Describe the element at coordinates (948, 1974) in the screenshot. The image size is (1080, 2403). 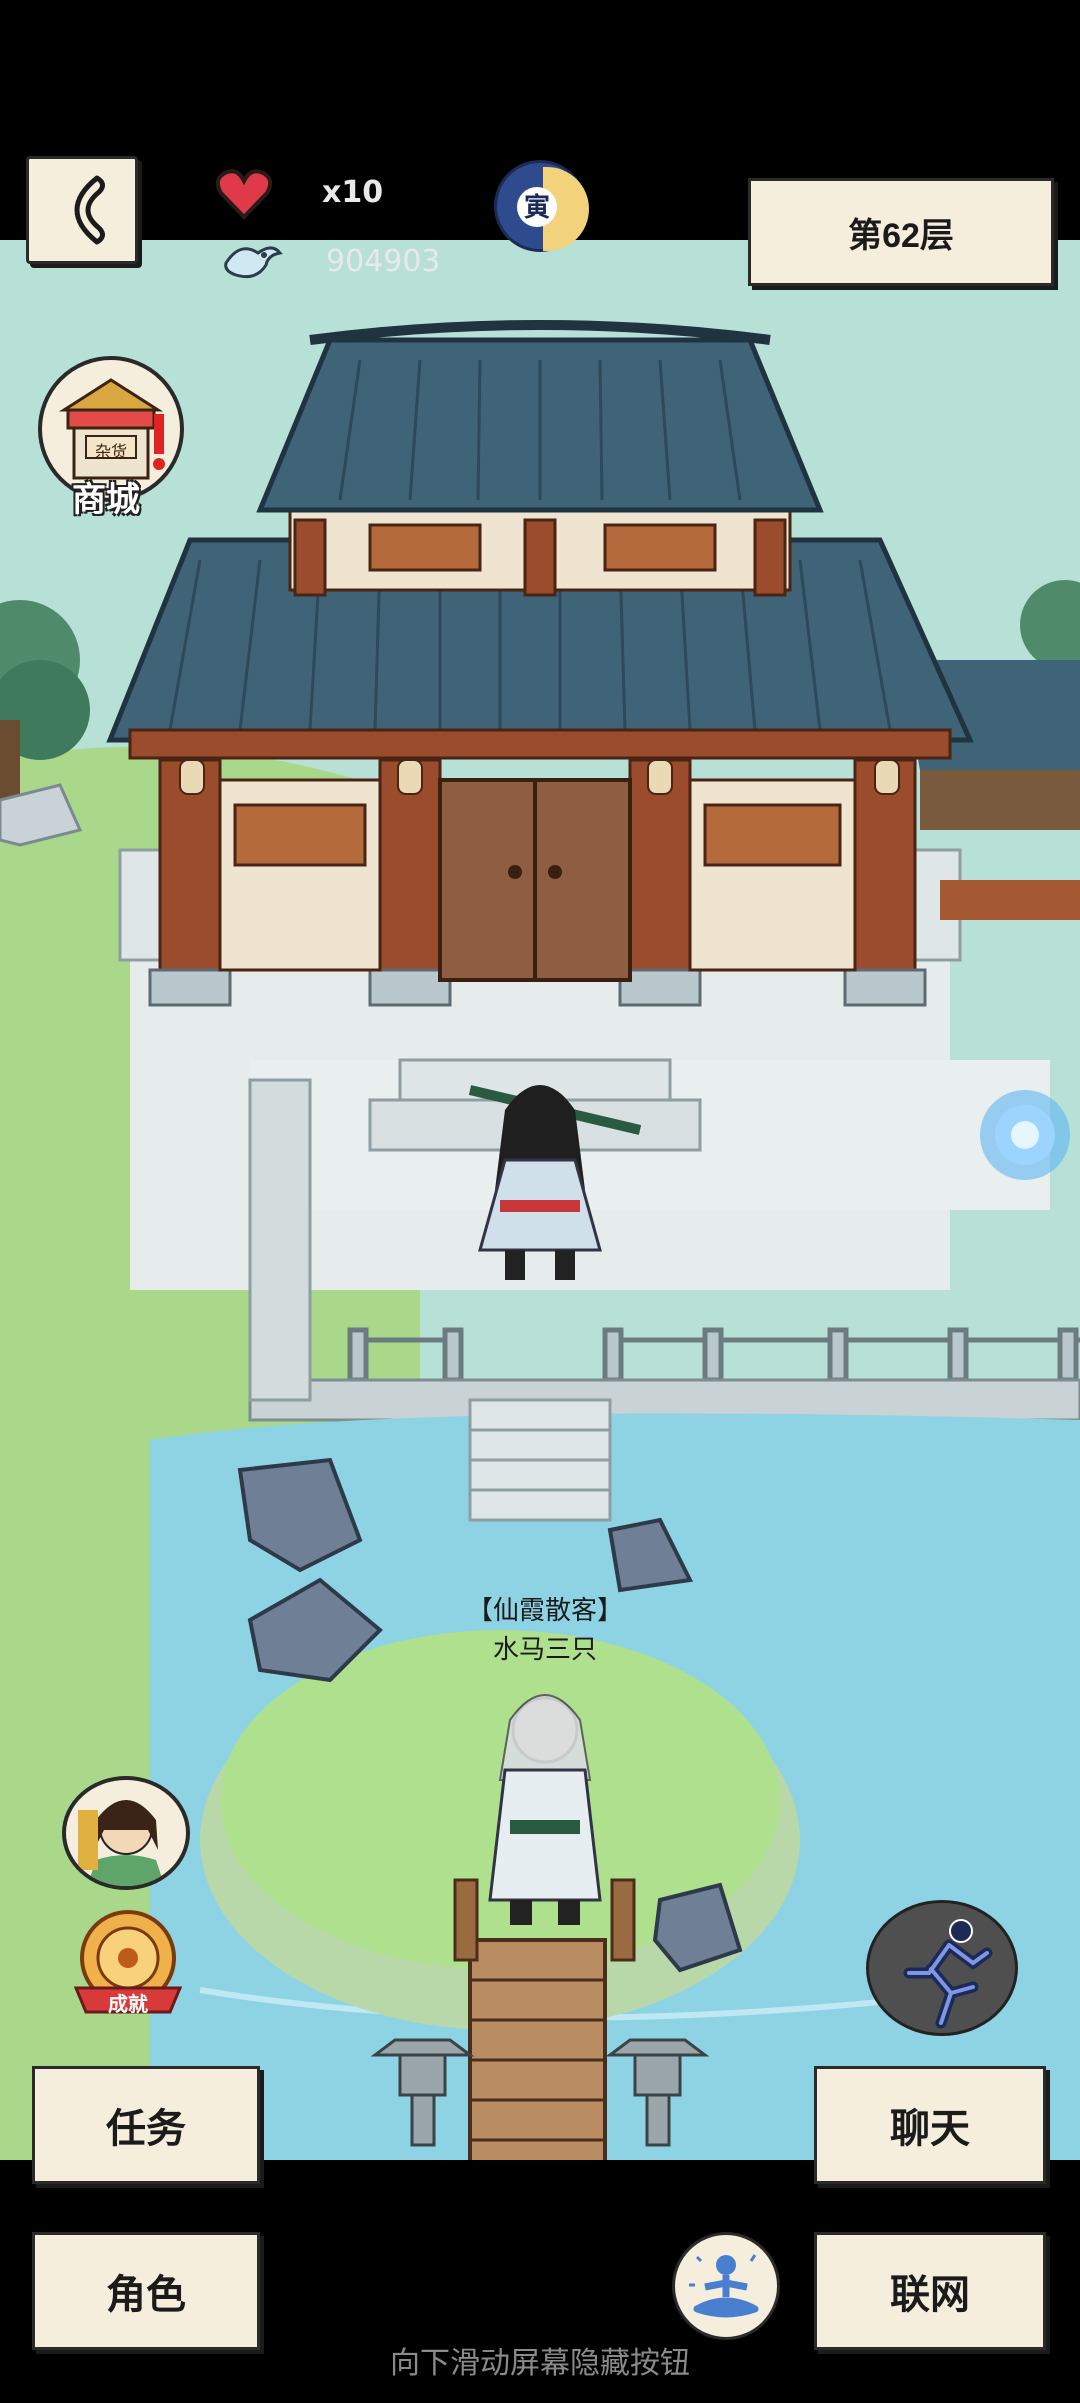
I see `running-man-icon` at that location.